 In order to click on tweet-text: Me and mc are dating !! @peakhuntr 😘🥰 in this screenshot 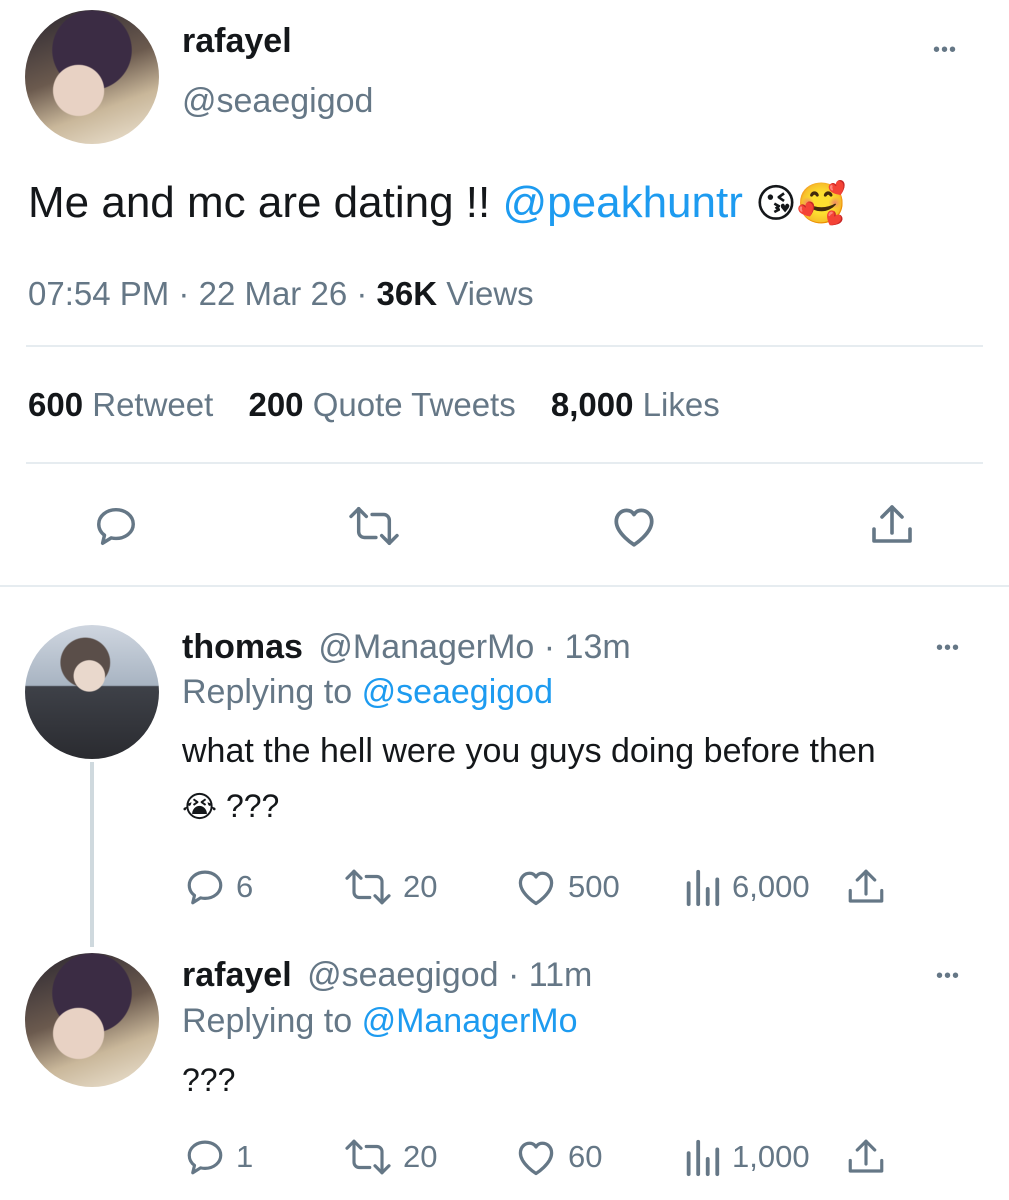, I will do `click(437, 203)`.